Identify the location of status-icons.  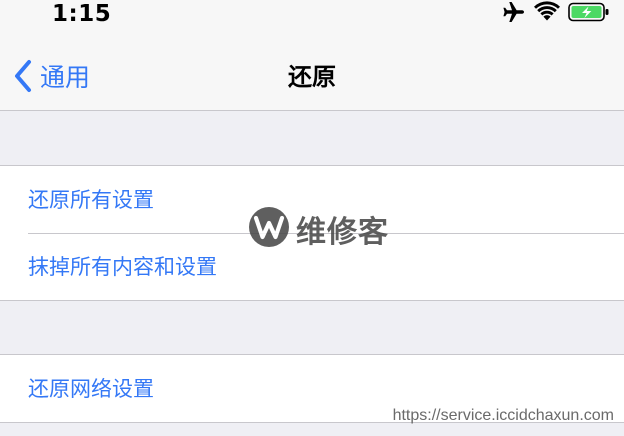
(556, 14).